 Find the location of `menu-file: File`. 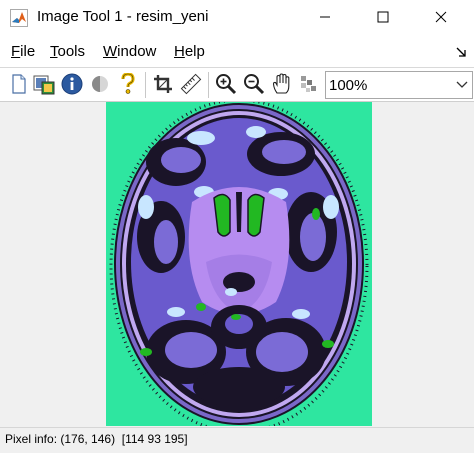

menu-file: File is located at coordinates (23, 51).